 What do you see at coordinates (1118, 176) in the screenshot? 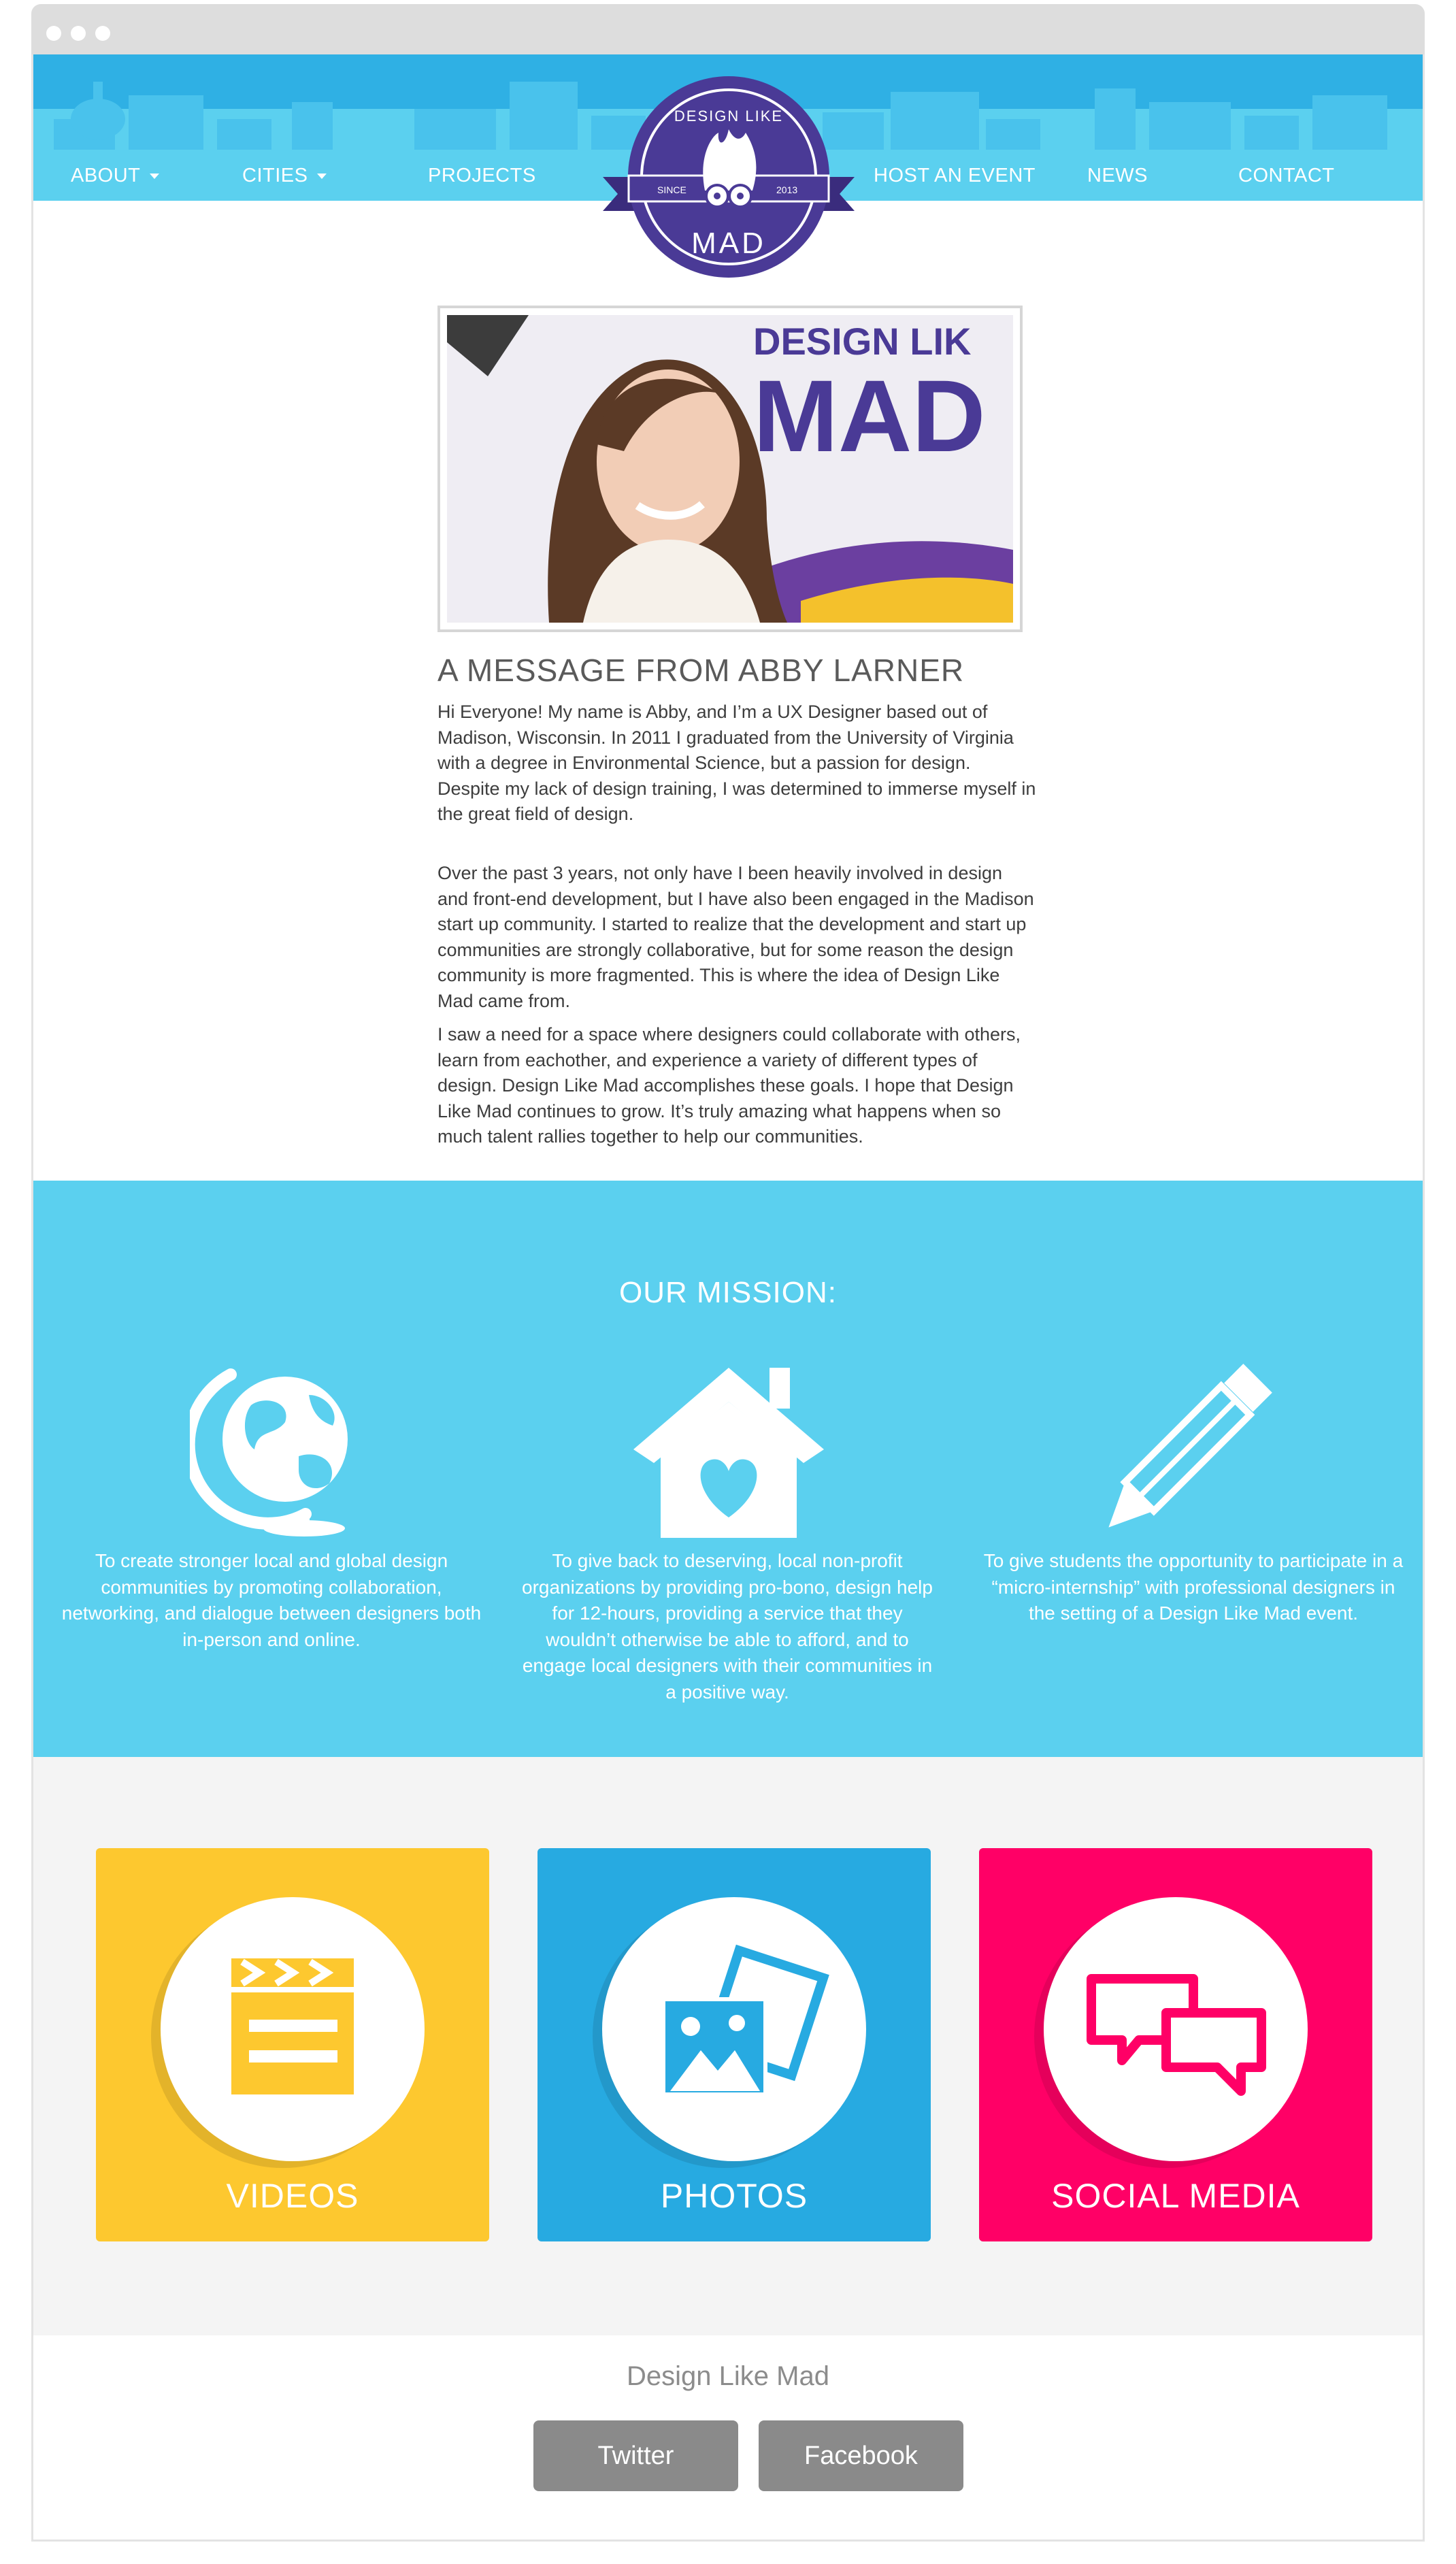
I see `nav-news: NEWS` at bounding box center [1118, 176].